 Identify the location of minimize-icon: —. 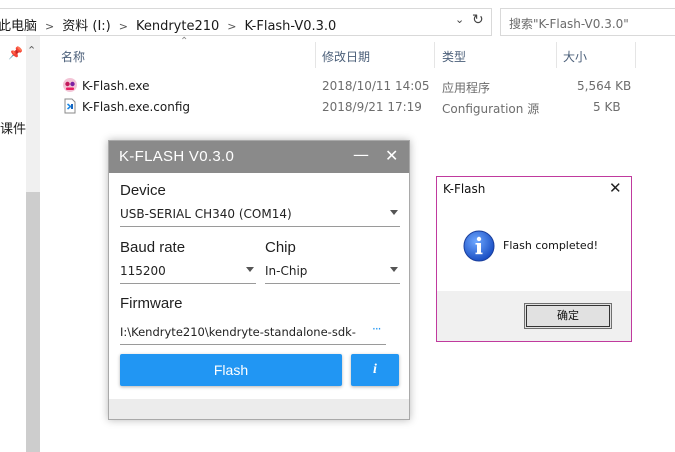
(361, 154).